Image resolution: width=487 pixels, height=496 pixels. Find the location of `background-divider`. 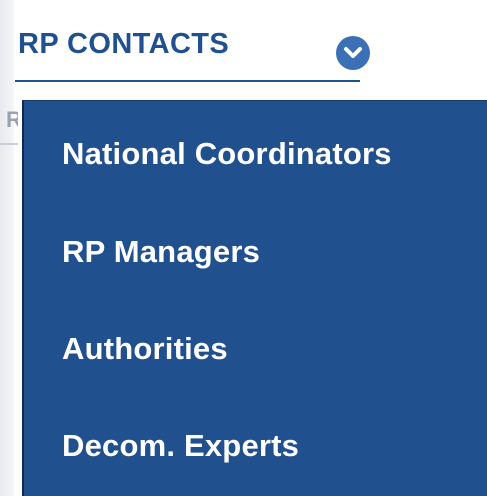

background-divider is located at coordinates (9, 144).